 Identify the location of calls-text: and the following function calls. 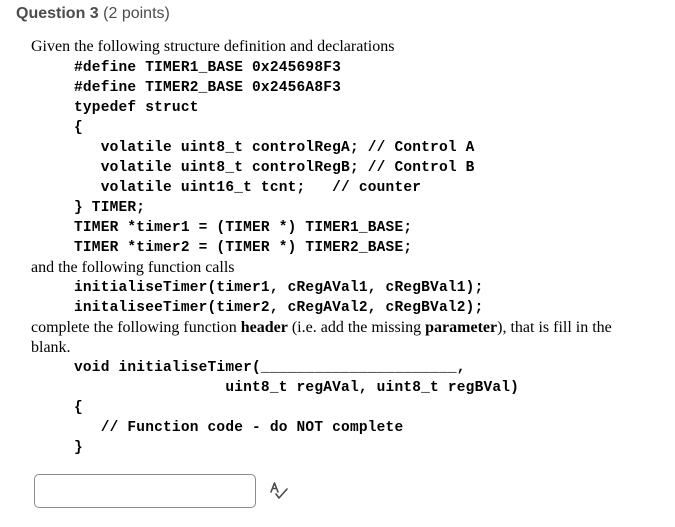
(133, 267).